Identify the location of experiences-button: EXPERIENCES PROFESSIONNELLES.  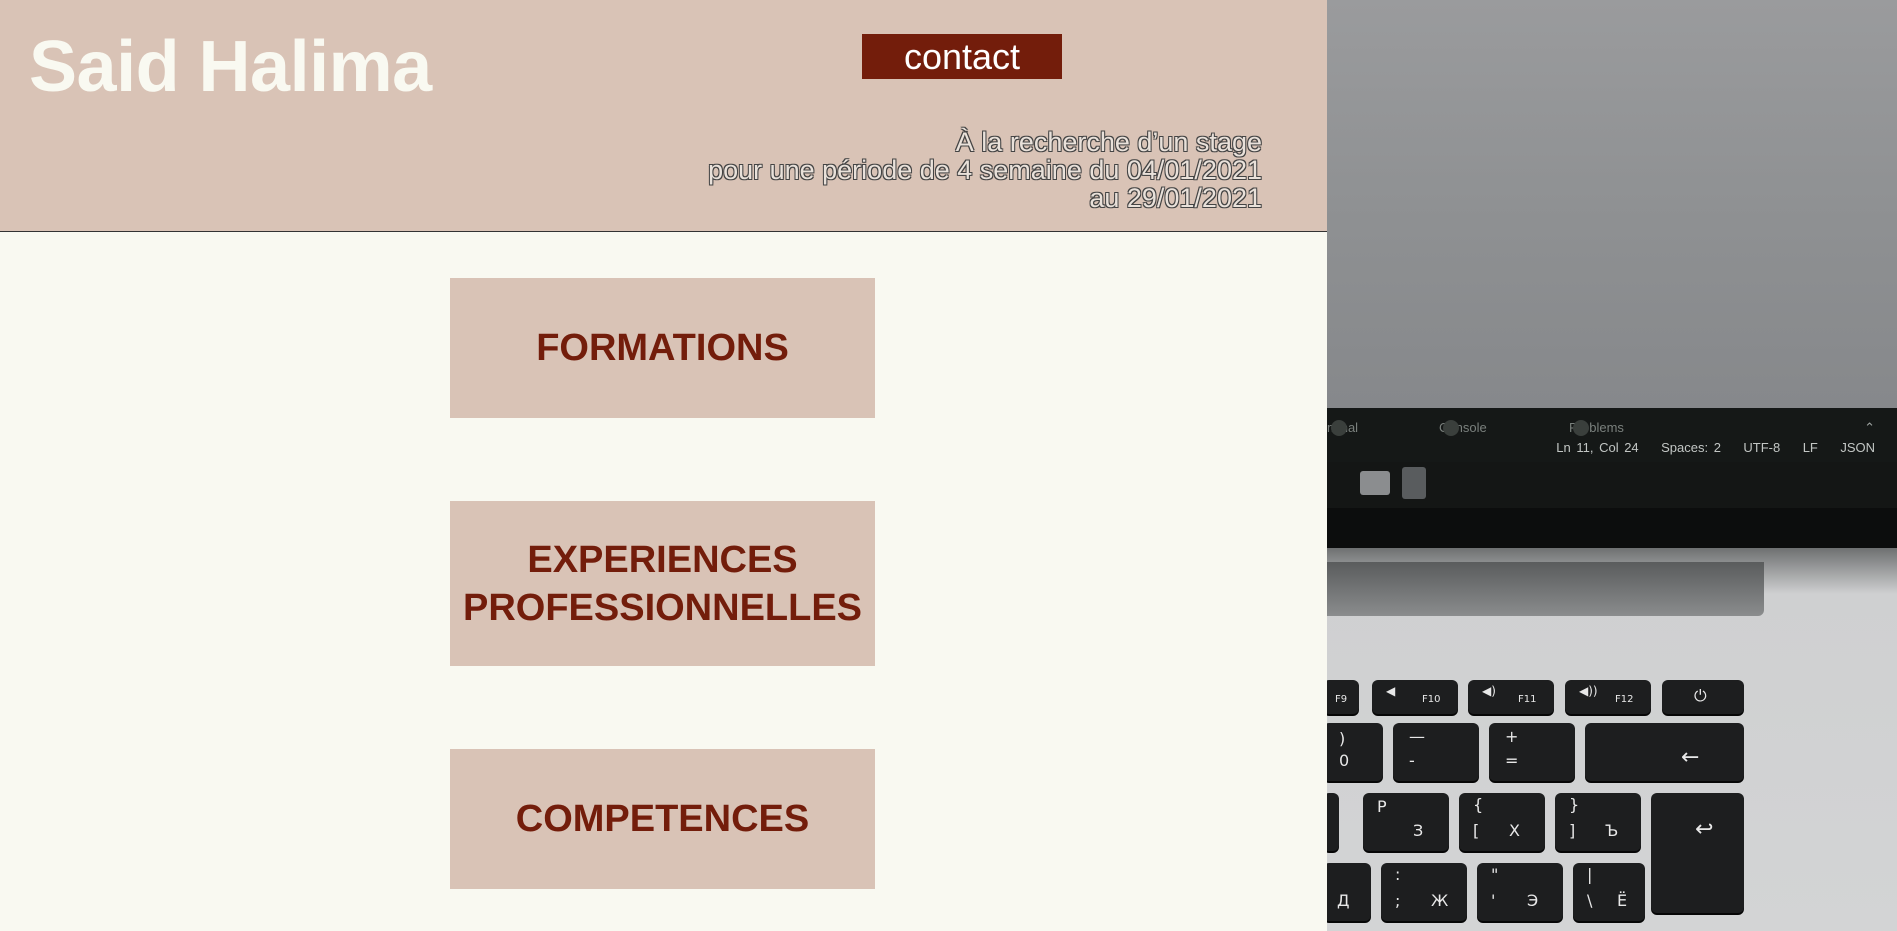
(662, 583).